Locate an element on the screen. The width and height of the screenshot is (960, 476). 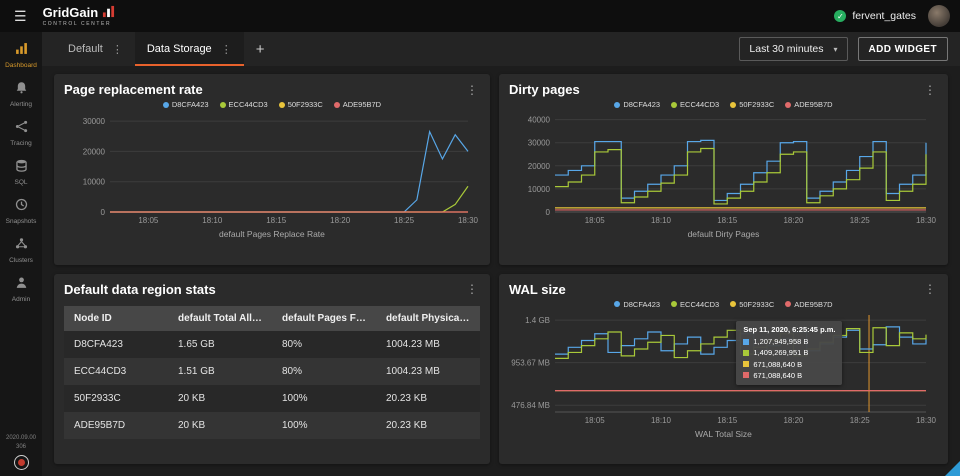
tab-data-storage: Data Storage ⋮ is located at coordinates (189, 49).